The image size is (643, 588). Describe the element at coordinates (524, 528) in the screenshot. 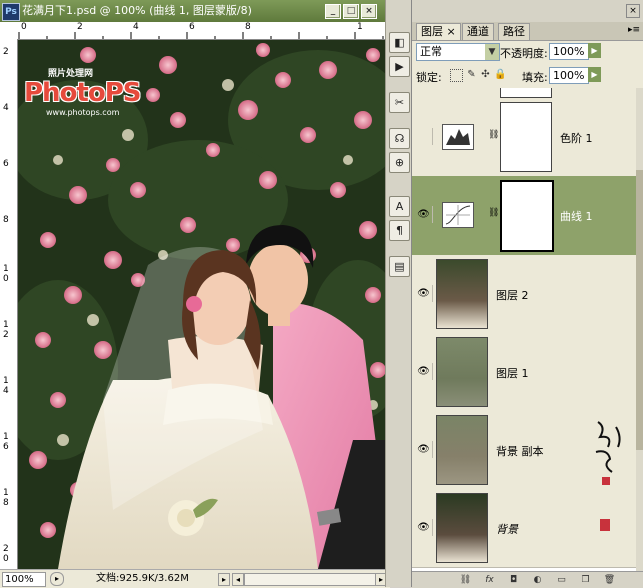

I see `layer-row-background: 👁 背景` at that location.